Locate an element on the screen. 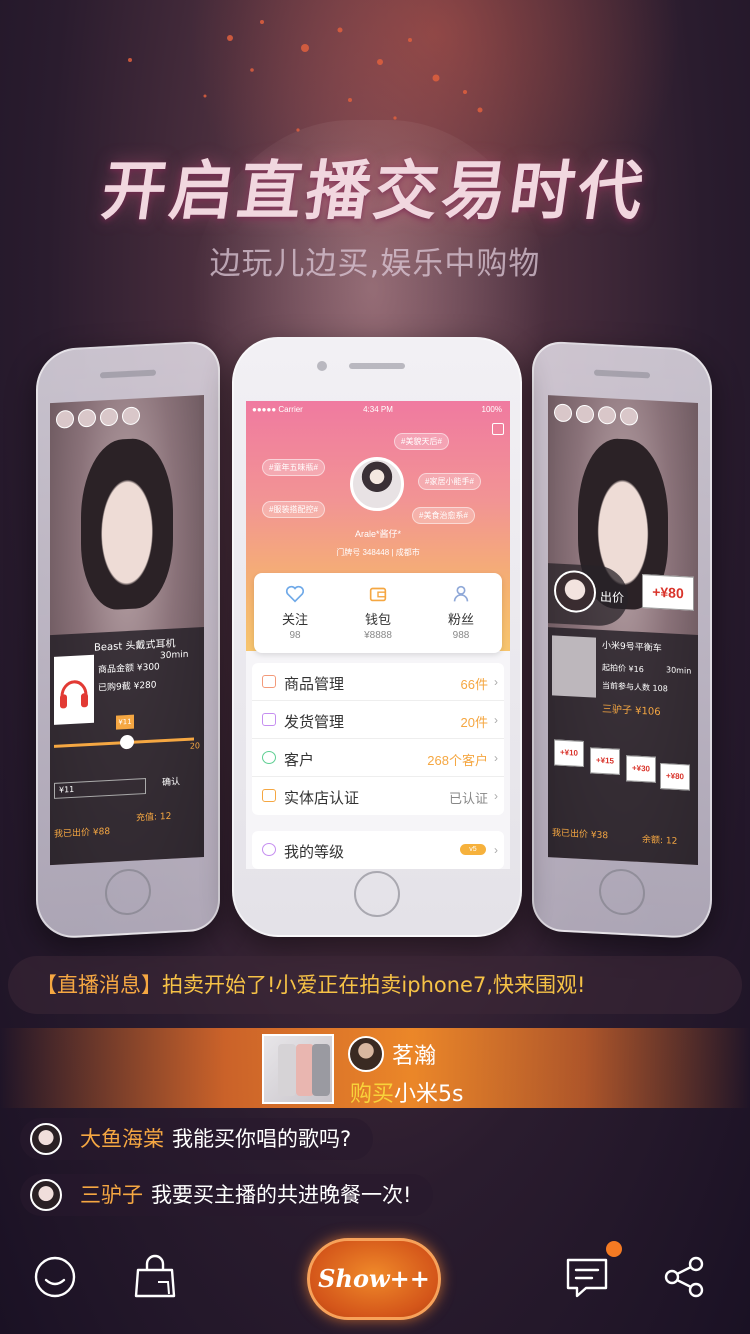 Image resolution: width=750 pixels, height=1334 pixels. live-message-tag: 【直播消息】 is located at coordinates (99, 985).